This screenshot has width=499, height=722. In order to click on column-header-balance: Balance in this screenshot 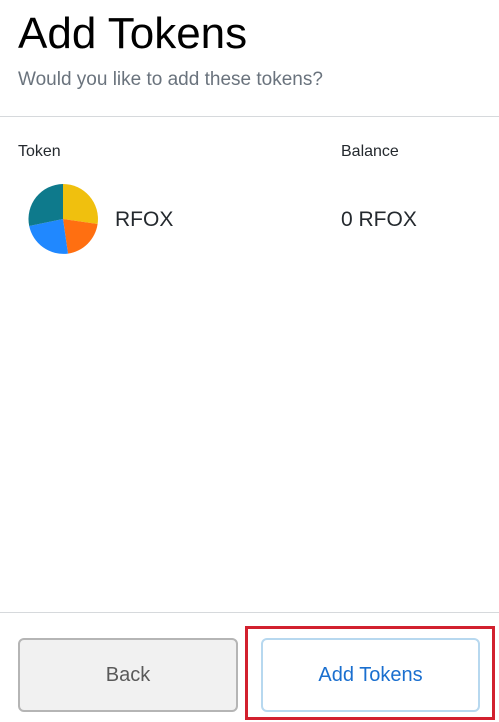, I will do `click(370, 151)`.